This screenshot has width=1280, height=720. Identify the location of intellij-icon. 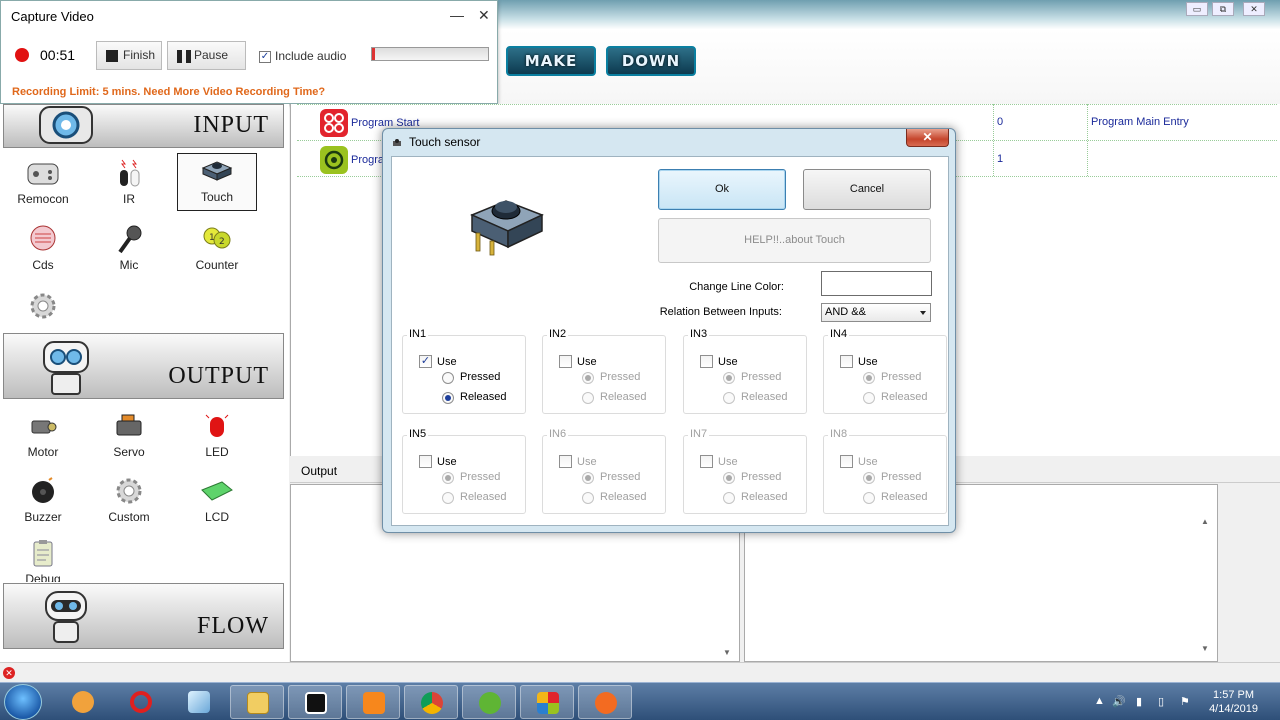
(315, 702).